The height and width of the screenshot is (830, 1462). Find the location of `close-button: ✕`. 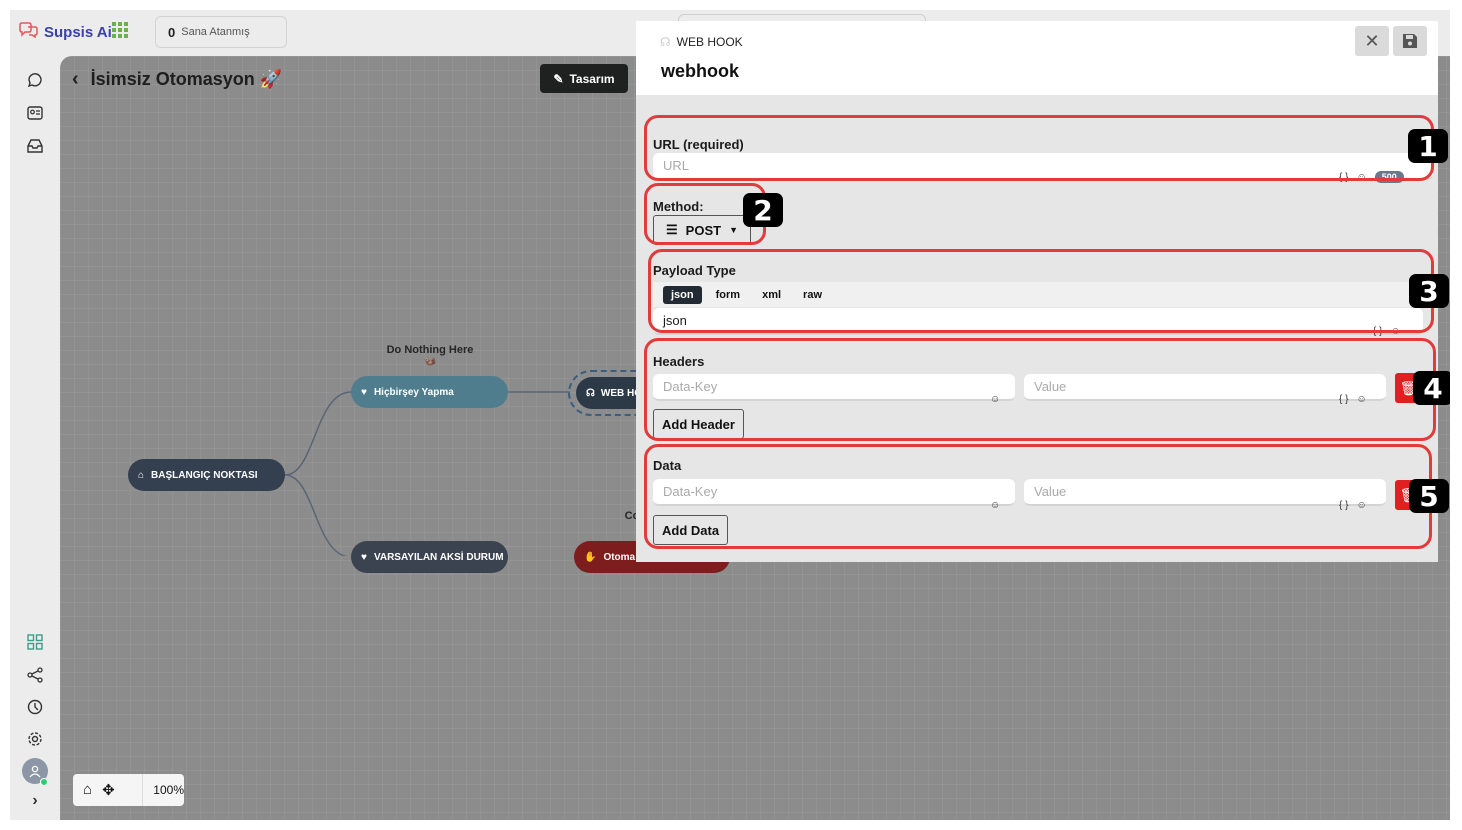

close-button: ✕ is located at coordinates (1372, 41).